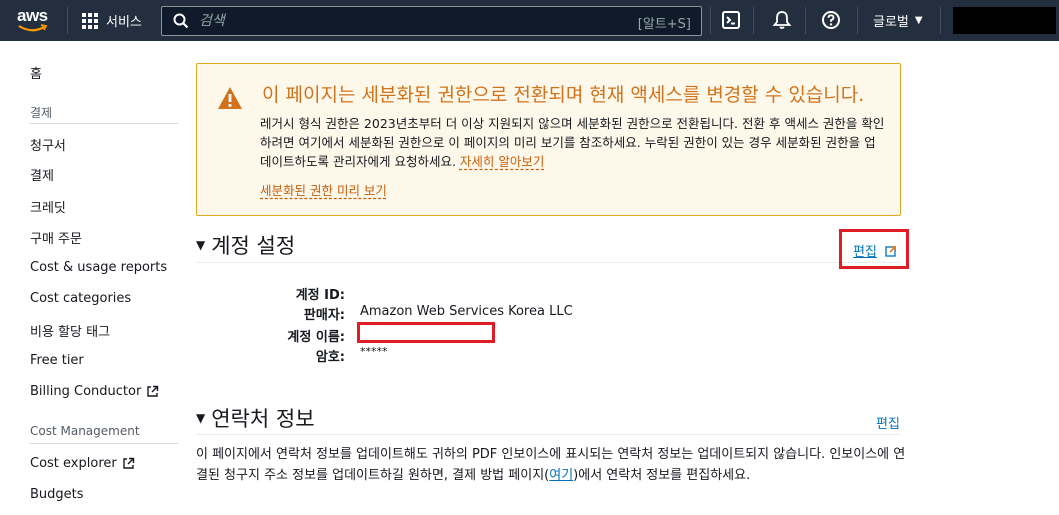 This screenshot has width=1059, height=515. I want to click on account-settings-header: ▼ 계정 설정, so click(245, 245).